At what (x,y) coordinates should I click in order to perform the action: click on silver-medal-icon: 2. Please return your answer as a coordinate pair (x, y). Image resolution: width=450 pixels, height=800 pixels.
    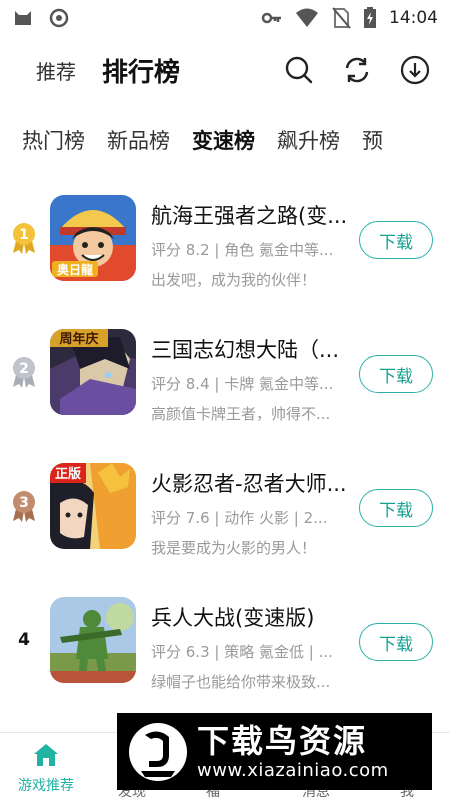
    Looking at the image, I should click on (24, 372).